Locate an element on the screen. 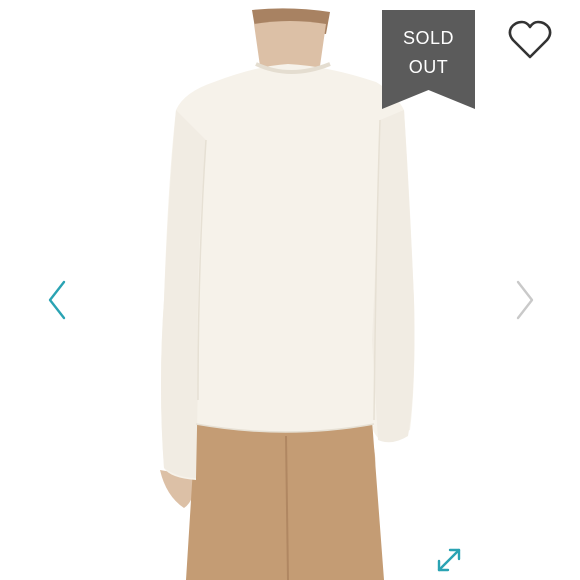  previous-image-button is located at coordinates (57, 300).